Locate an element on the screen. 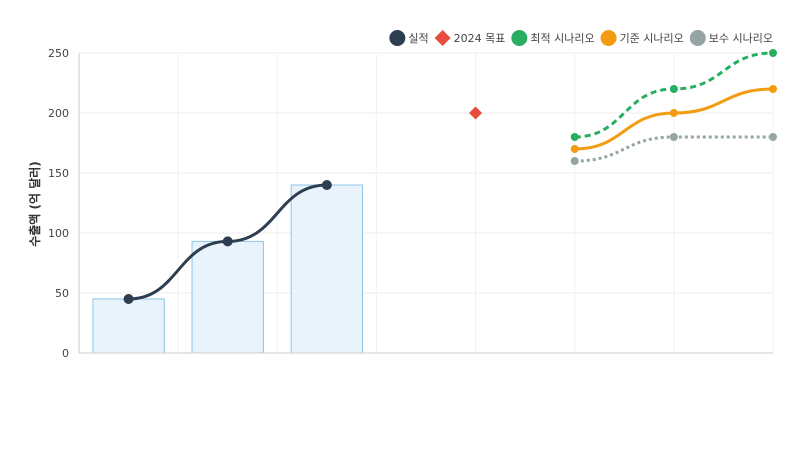 The height and width of the screenshot is (457, 806). y-tick-label: 150 is located at coordinates (58, 173).